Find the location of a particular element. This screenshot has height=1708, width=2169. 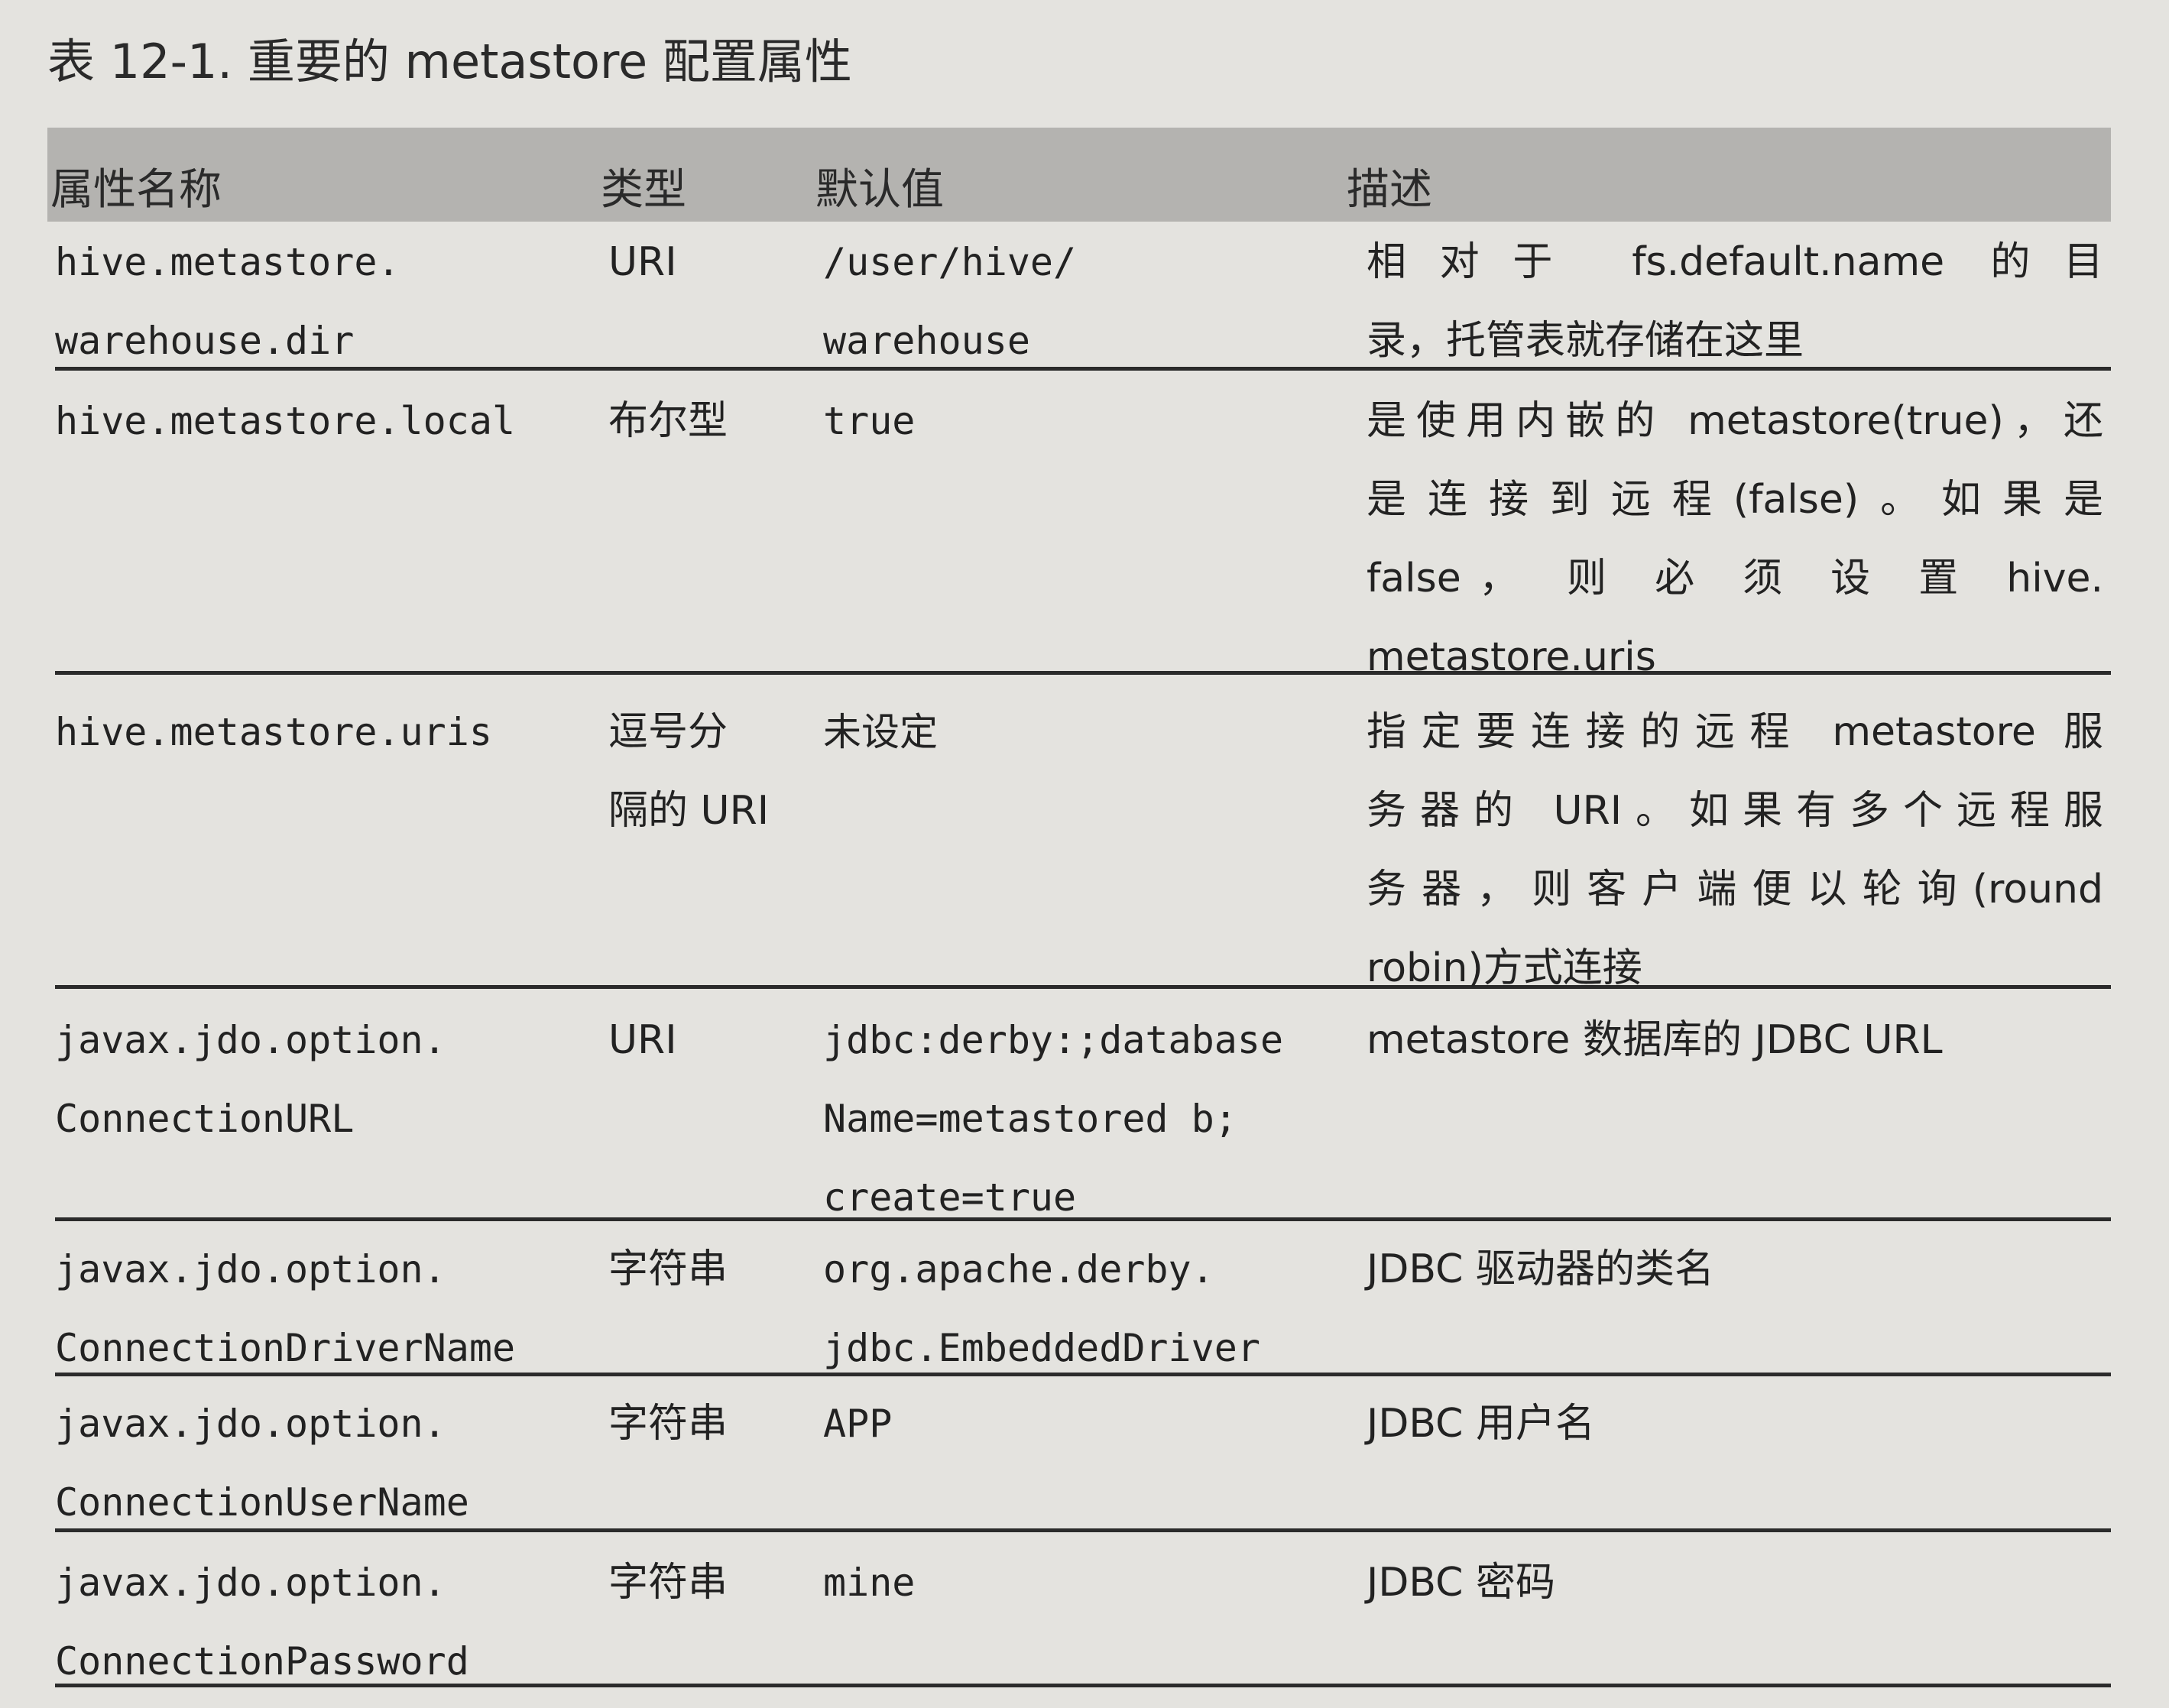

cell-description: metastore 数据库的 JDBC URL is located at coordinates (1735, 1040).